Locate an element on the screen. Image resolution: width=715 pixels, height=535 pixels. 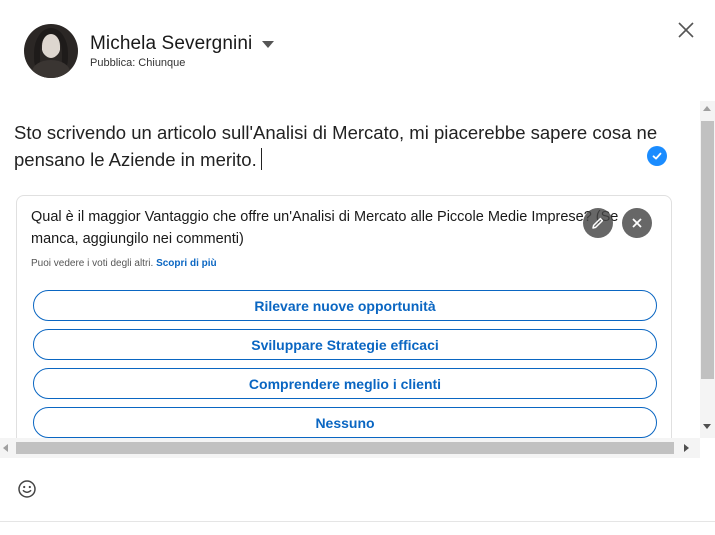
scroll-right-arrow-icon is located at coordinates (686, 448).